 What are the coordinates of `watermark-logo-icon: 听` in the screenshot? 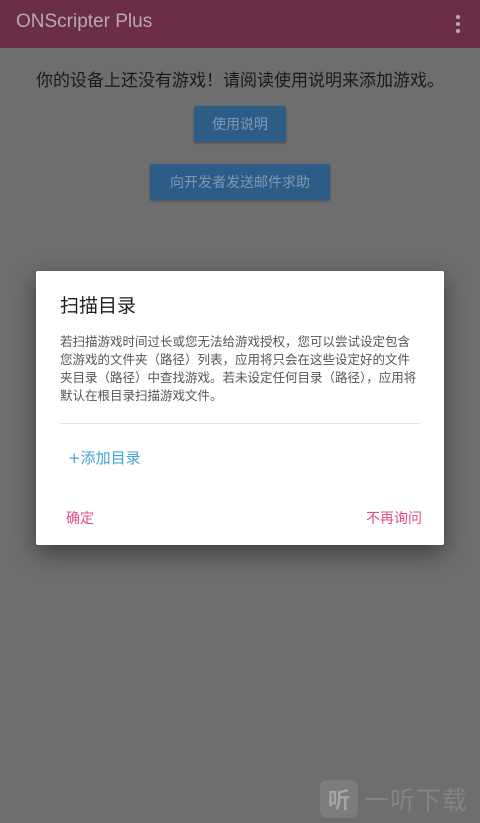 It's located at (339, 799).